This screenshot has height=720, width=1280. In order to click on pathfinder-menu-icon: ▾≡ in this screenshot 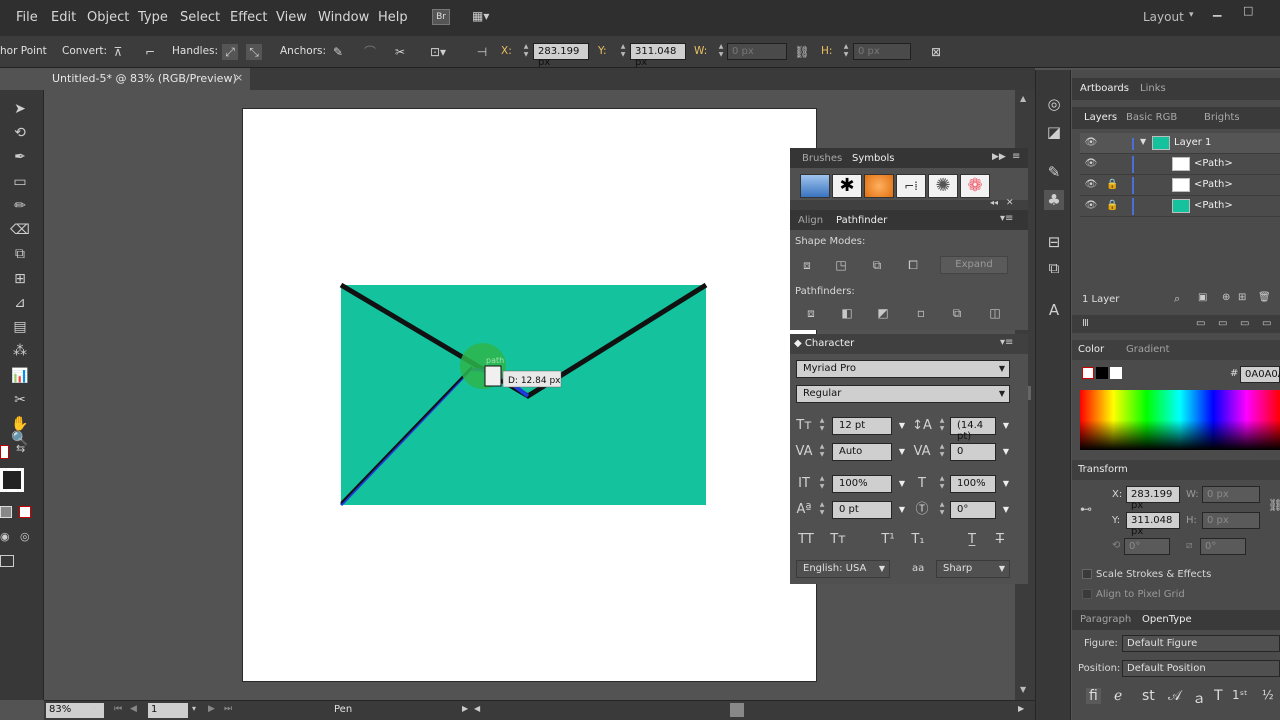, I will do `click(1006, 218)`.